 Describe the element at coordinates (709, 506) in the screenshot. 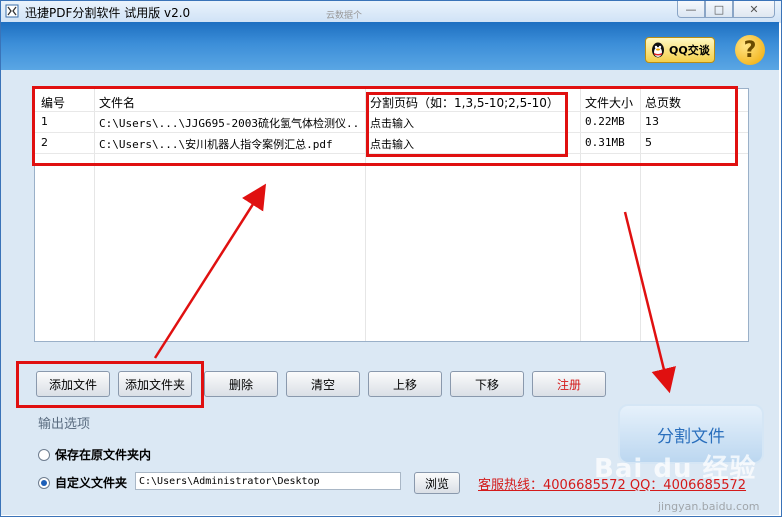

I see `watermark-url: jingyan.baidu.com` at that location.